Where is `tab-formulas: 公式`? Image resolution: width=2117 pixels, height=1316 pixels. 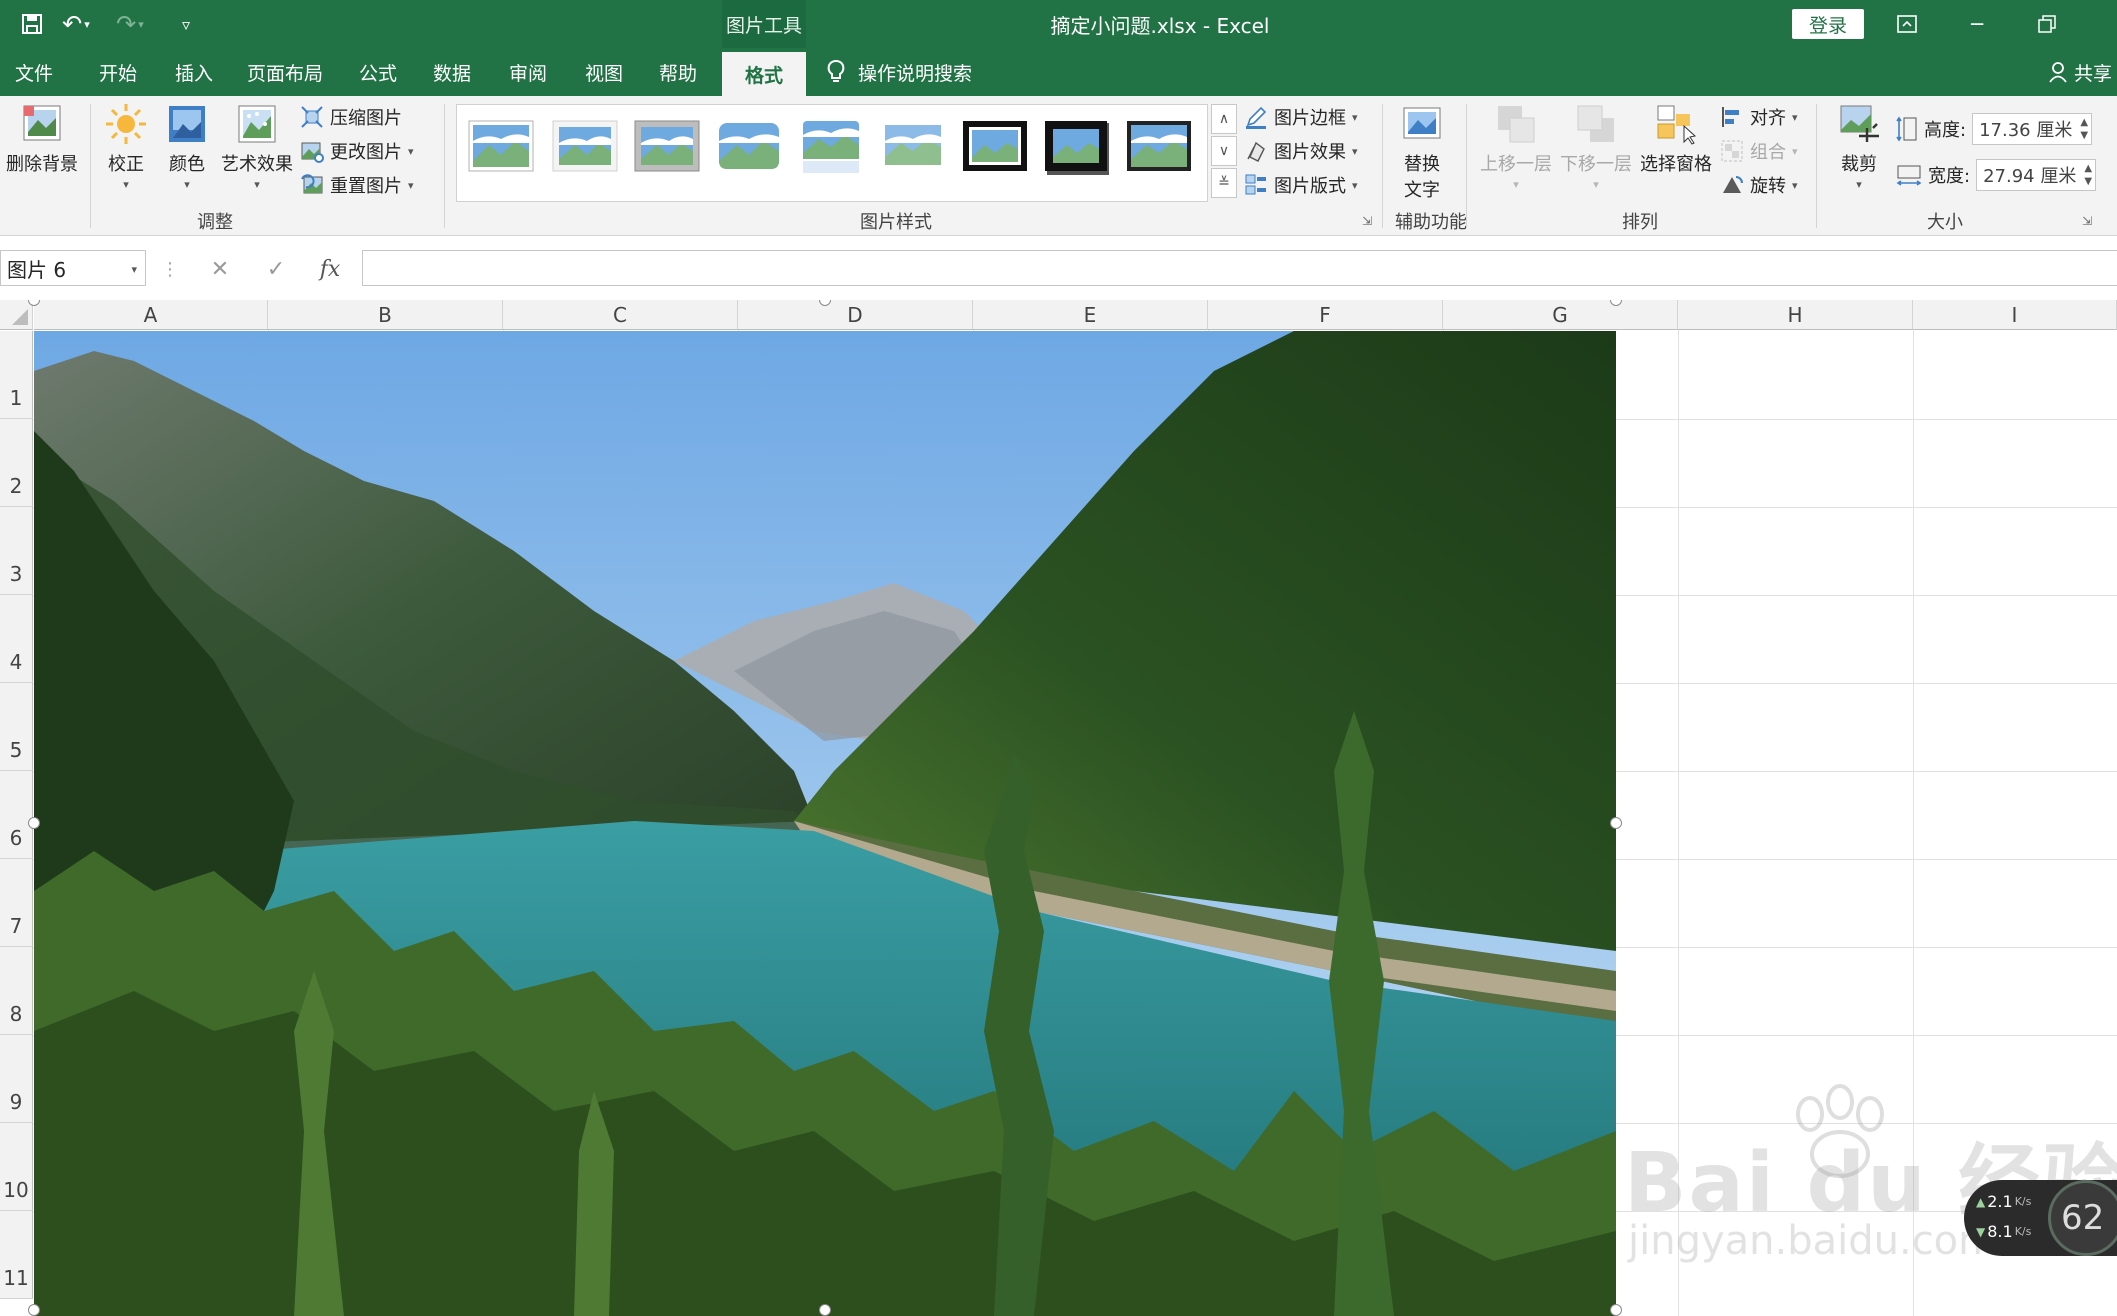 tab-formulas: 公式 is located at coordinates (378, 72).